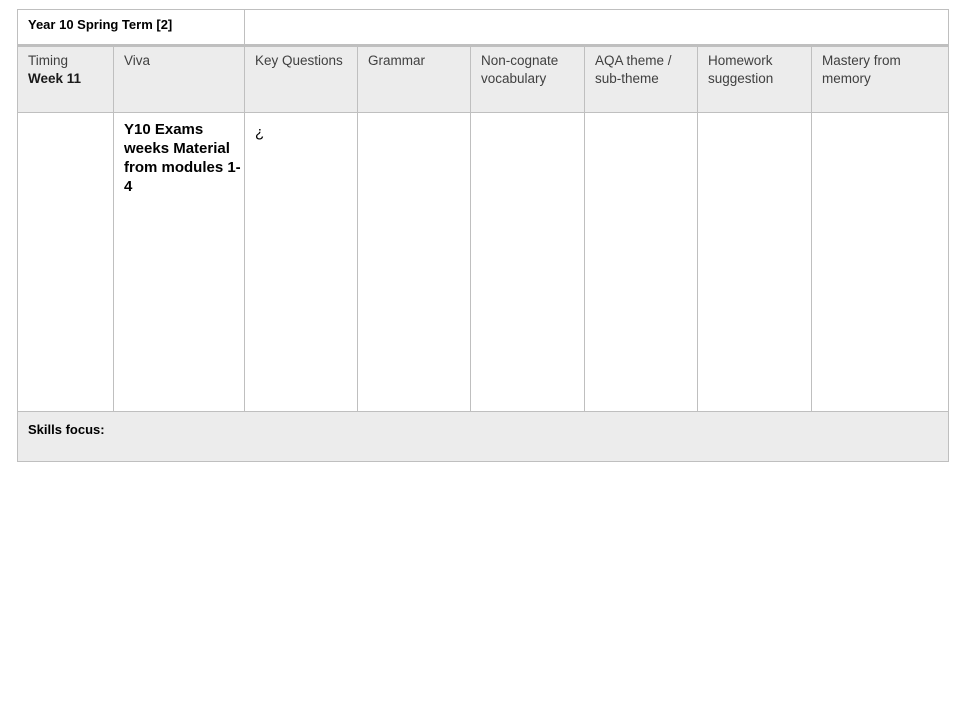 The width and height of the screenshot is (960, 720). I want to click on term-title: Year 10 Spring Term [2], so click(131, 28).